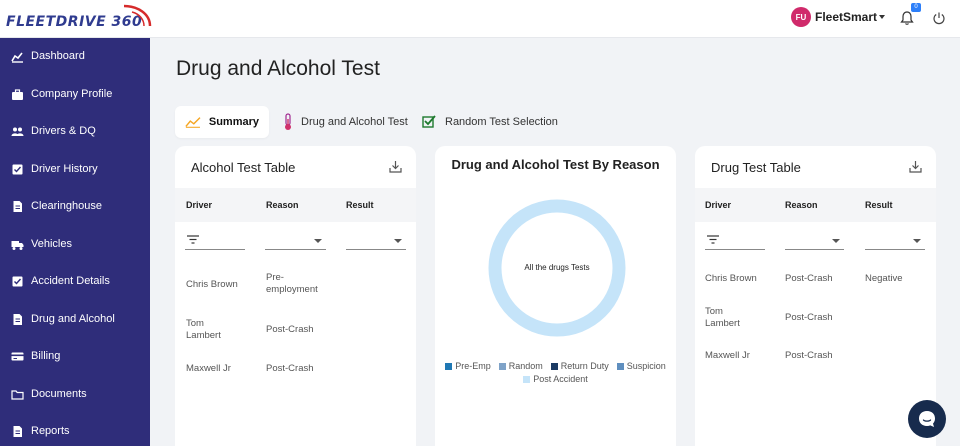  I want to click on users-icon, so click(17, 131).